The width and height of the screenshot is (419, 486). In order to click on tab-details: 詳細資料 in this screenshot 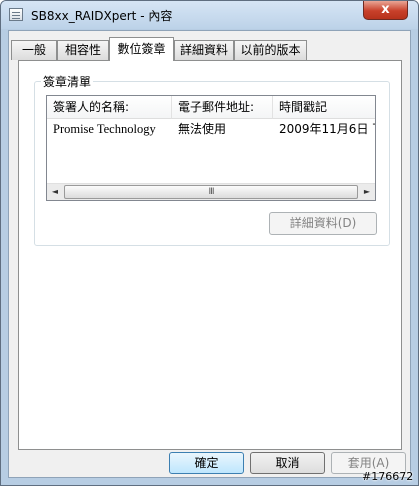, I will do `click(204, 50)`.